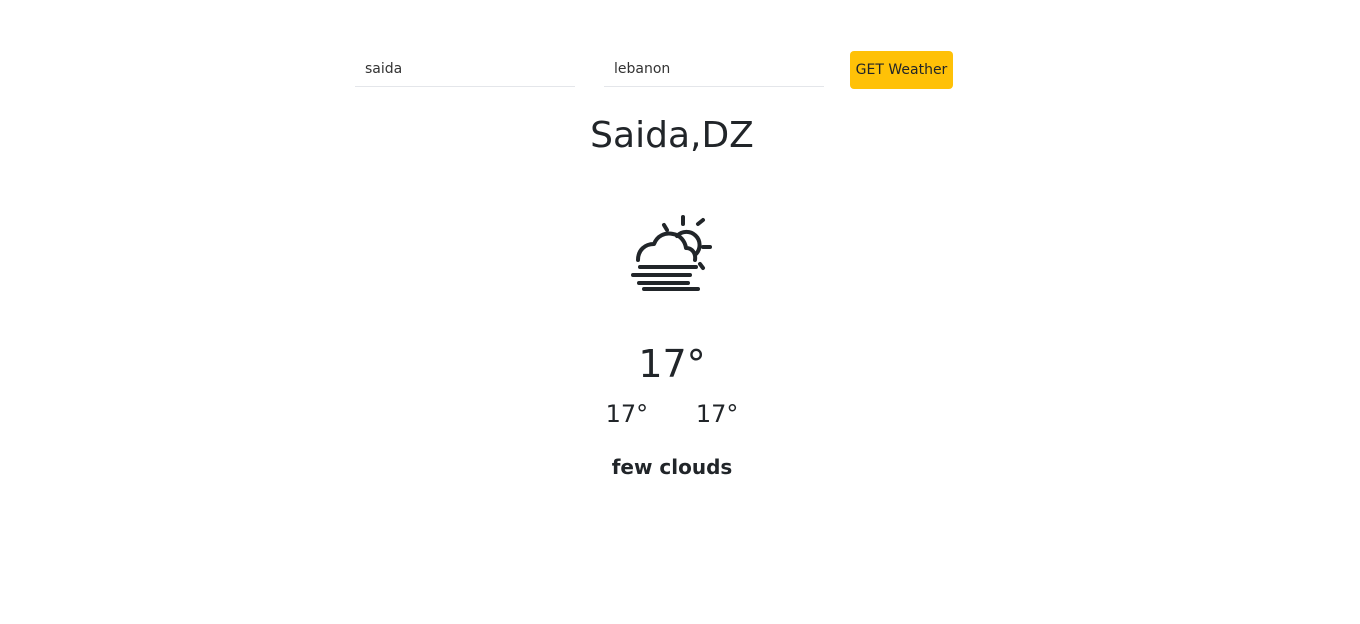 This screenshot has height=624, width=1360. I want to click on search-form: GET Weather, so click(655, 70).